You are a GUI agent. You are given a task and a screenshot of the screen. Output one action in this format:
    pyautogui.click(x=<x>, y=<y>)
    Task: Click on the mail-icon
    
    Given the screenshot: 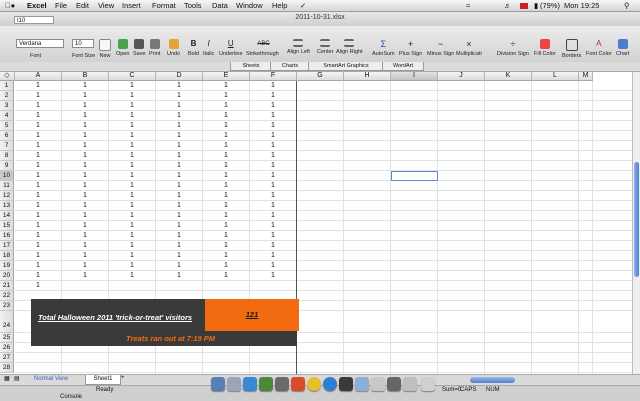 What is the action you would take?
    pyautogui.click(x=266, y=384)
    